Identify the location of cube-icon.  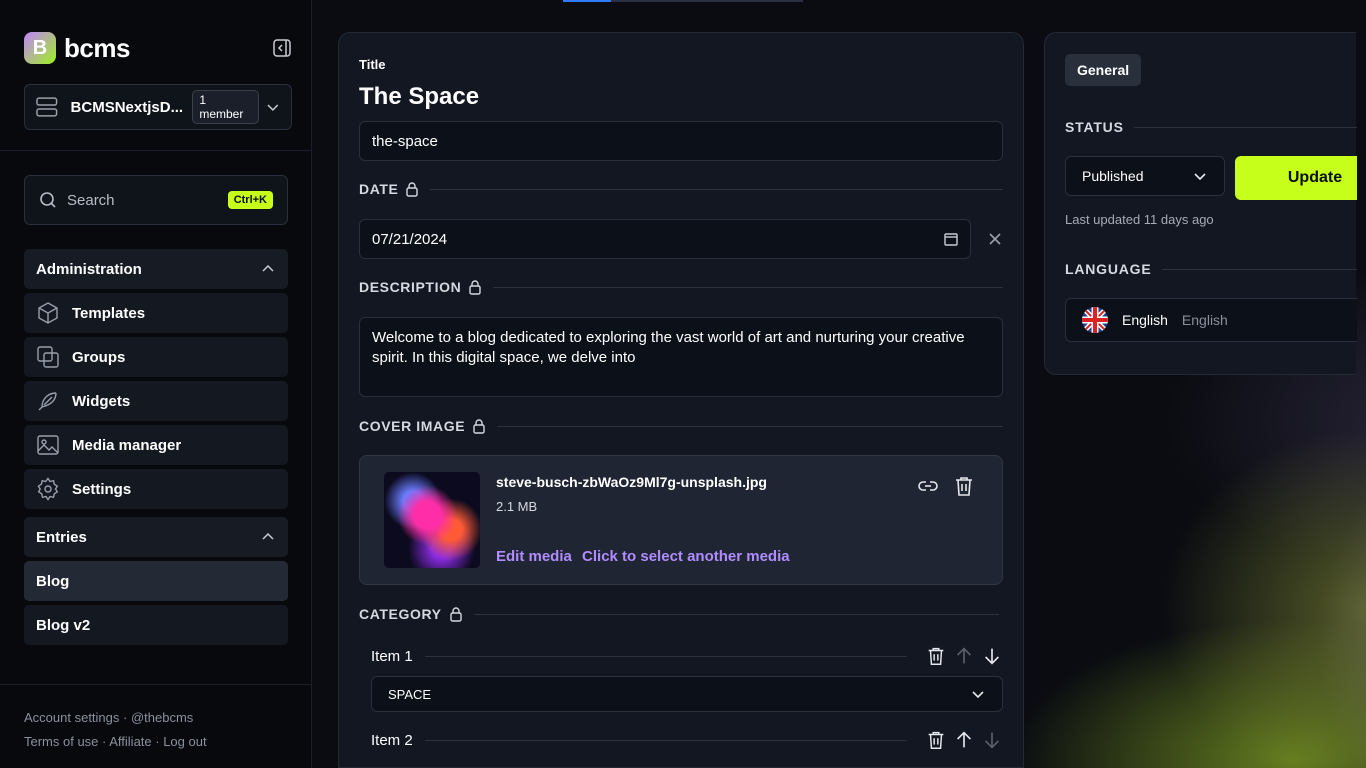
(48, 313).